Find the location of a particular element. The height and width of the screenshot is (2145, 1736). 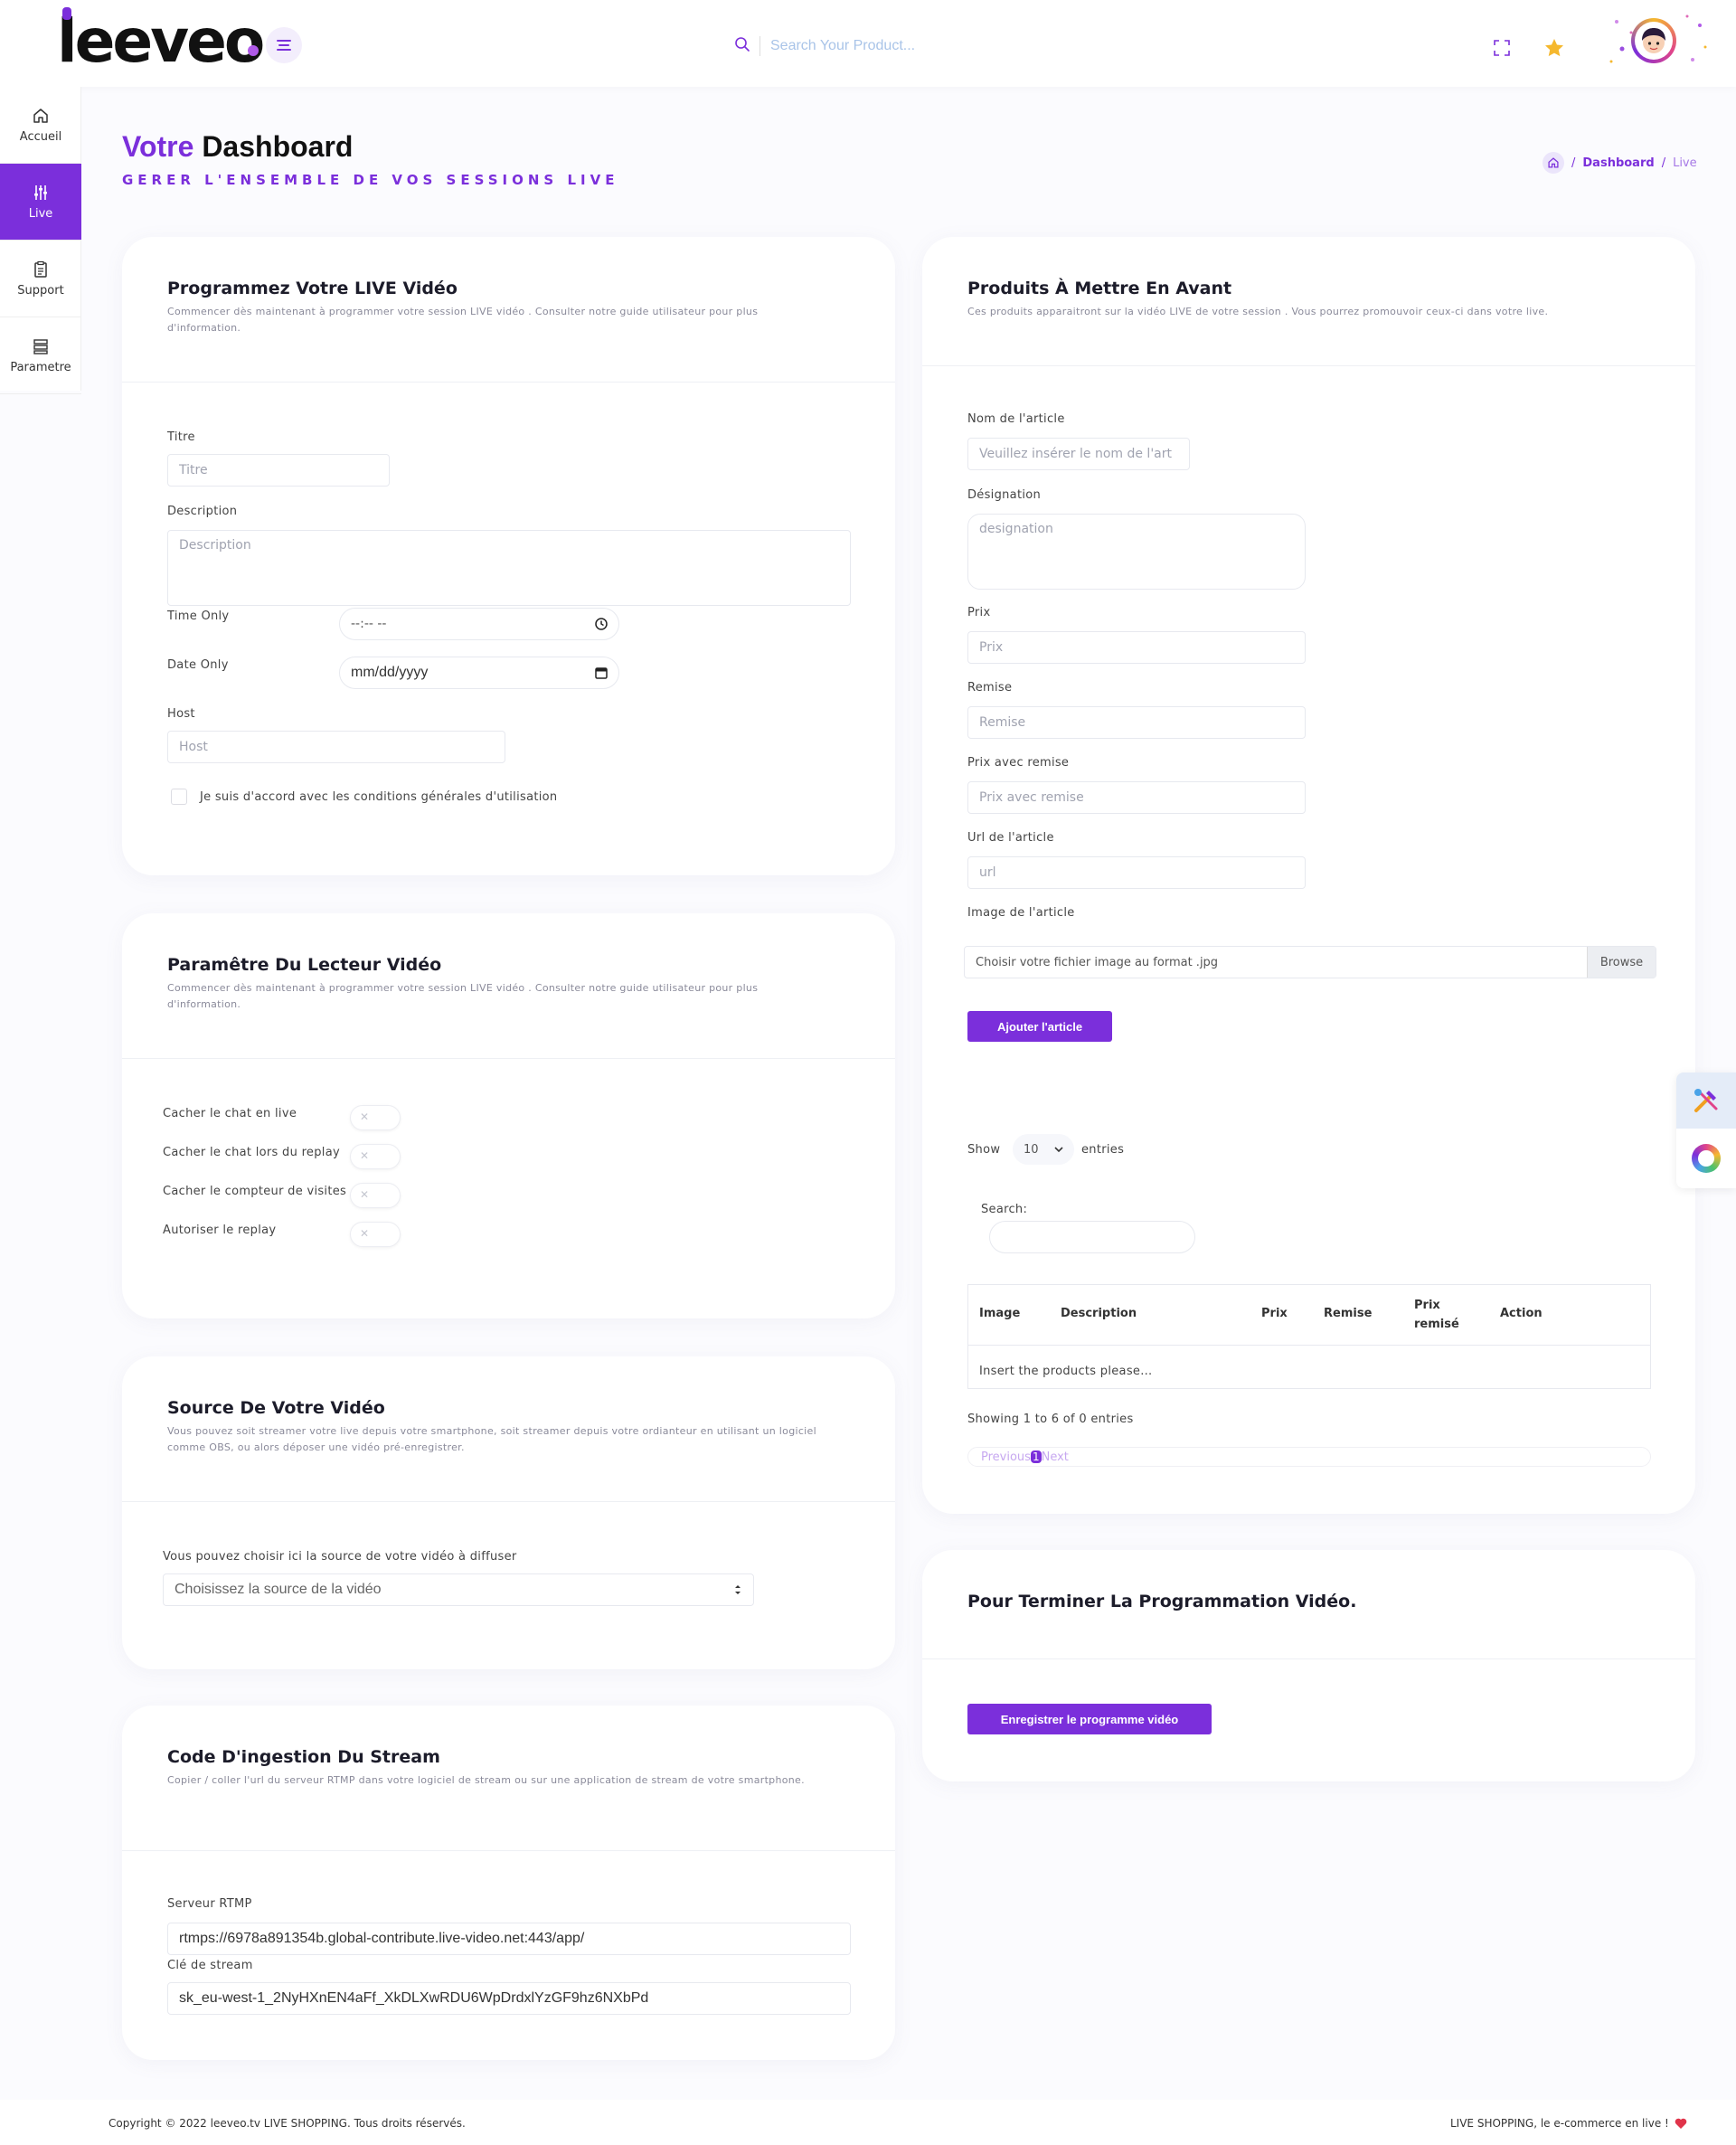

color-picker-button is located at coordinates (1706, 1158).